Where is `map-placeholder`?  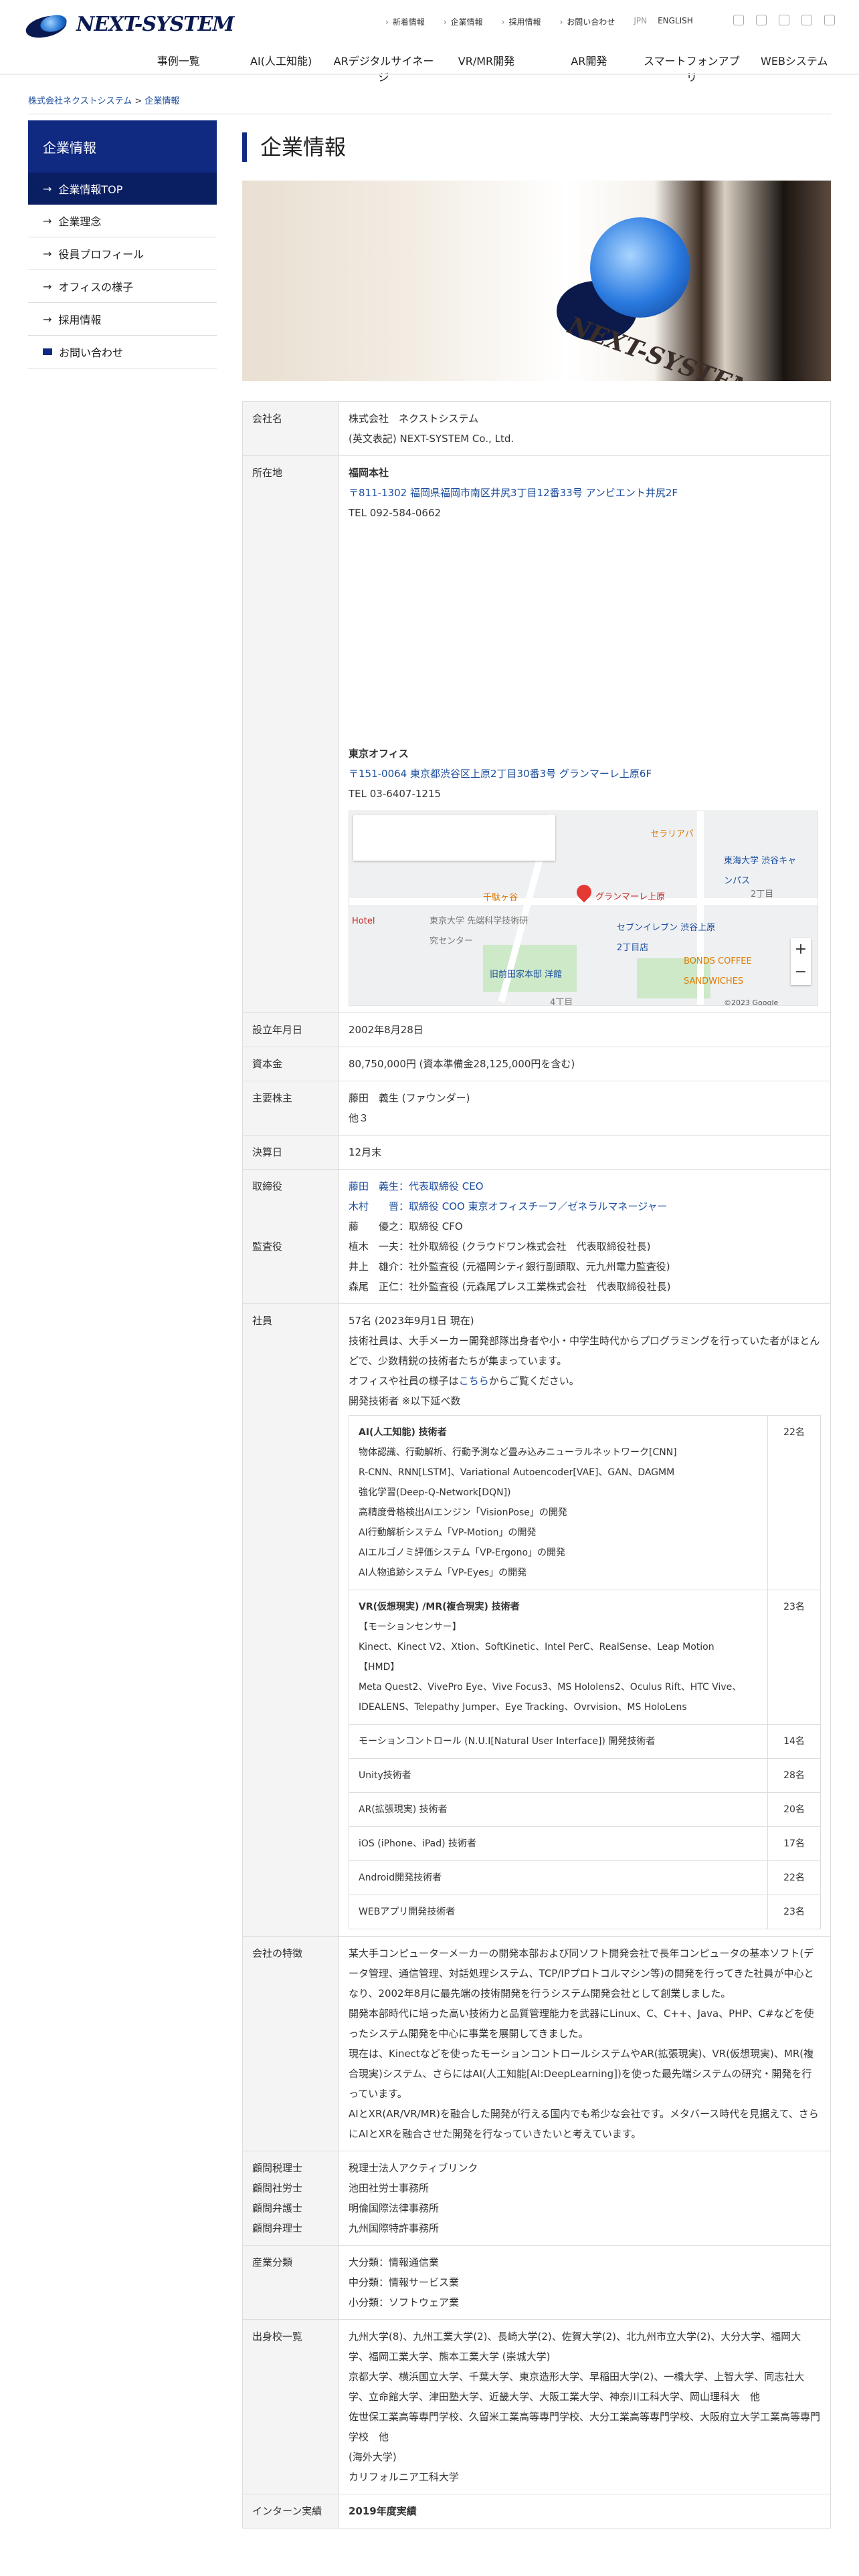
map-placeholder is located at coordinates (585, 634).